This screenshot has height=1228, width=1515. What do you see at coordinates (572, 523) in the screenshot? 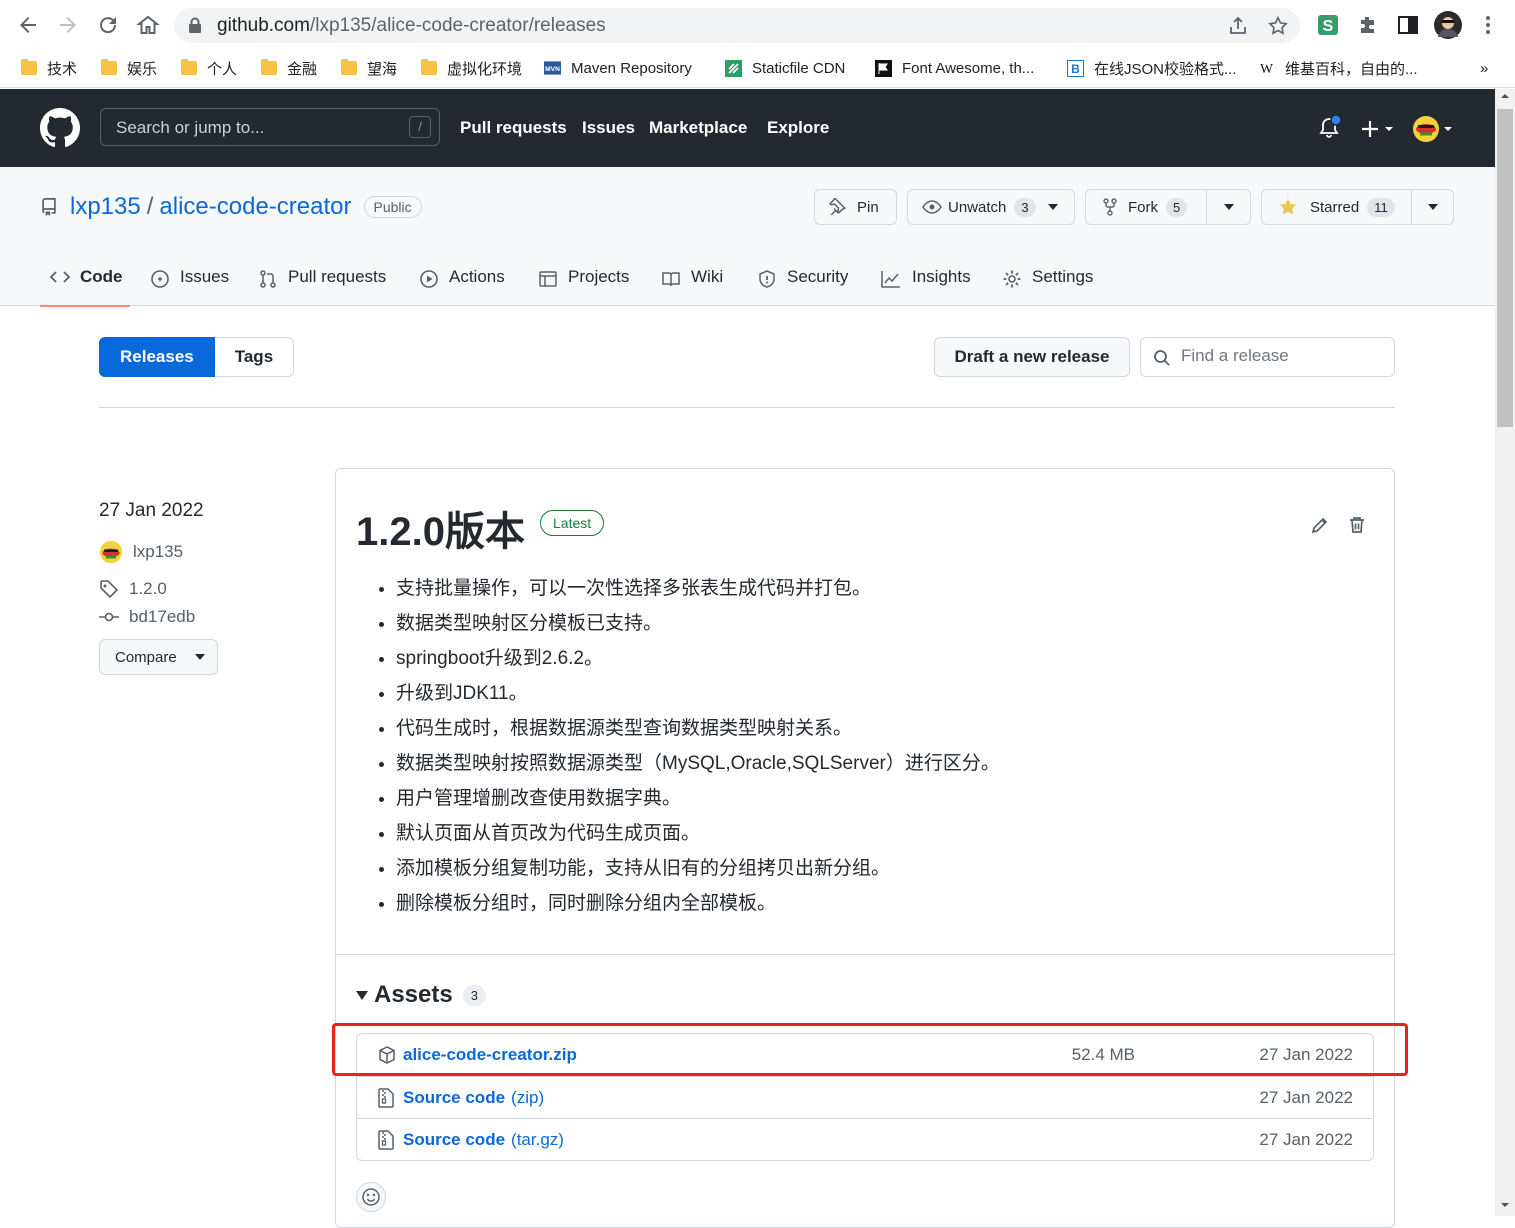
I see `latest-badge: Latest` at bounding box center [572, 523].